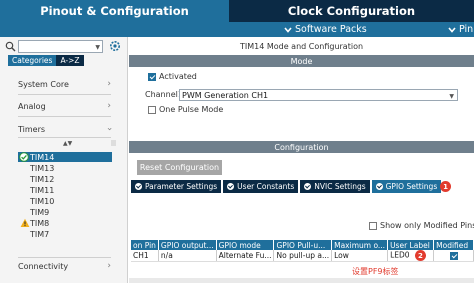 This screenshot has width=474, height=283. I want to click on channel1-select: PWM Generation CH1 ▼, so click(318, 95).